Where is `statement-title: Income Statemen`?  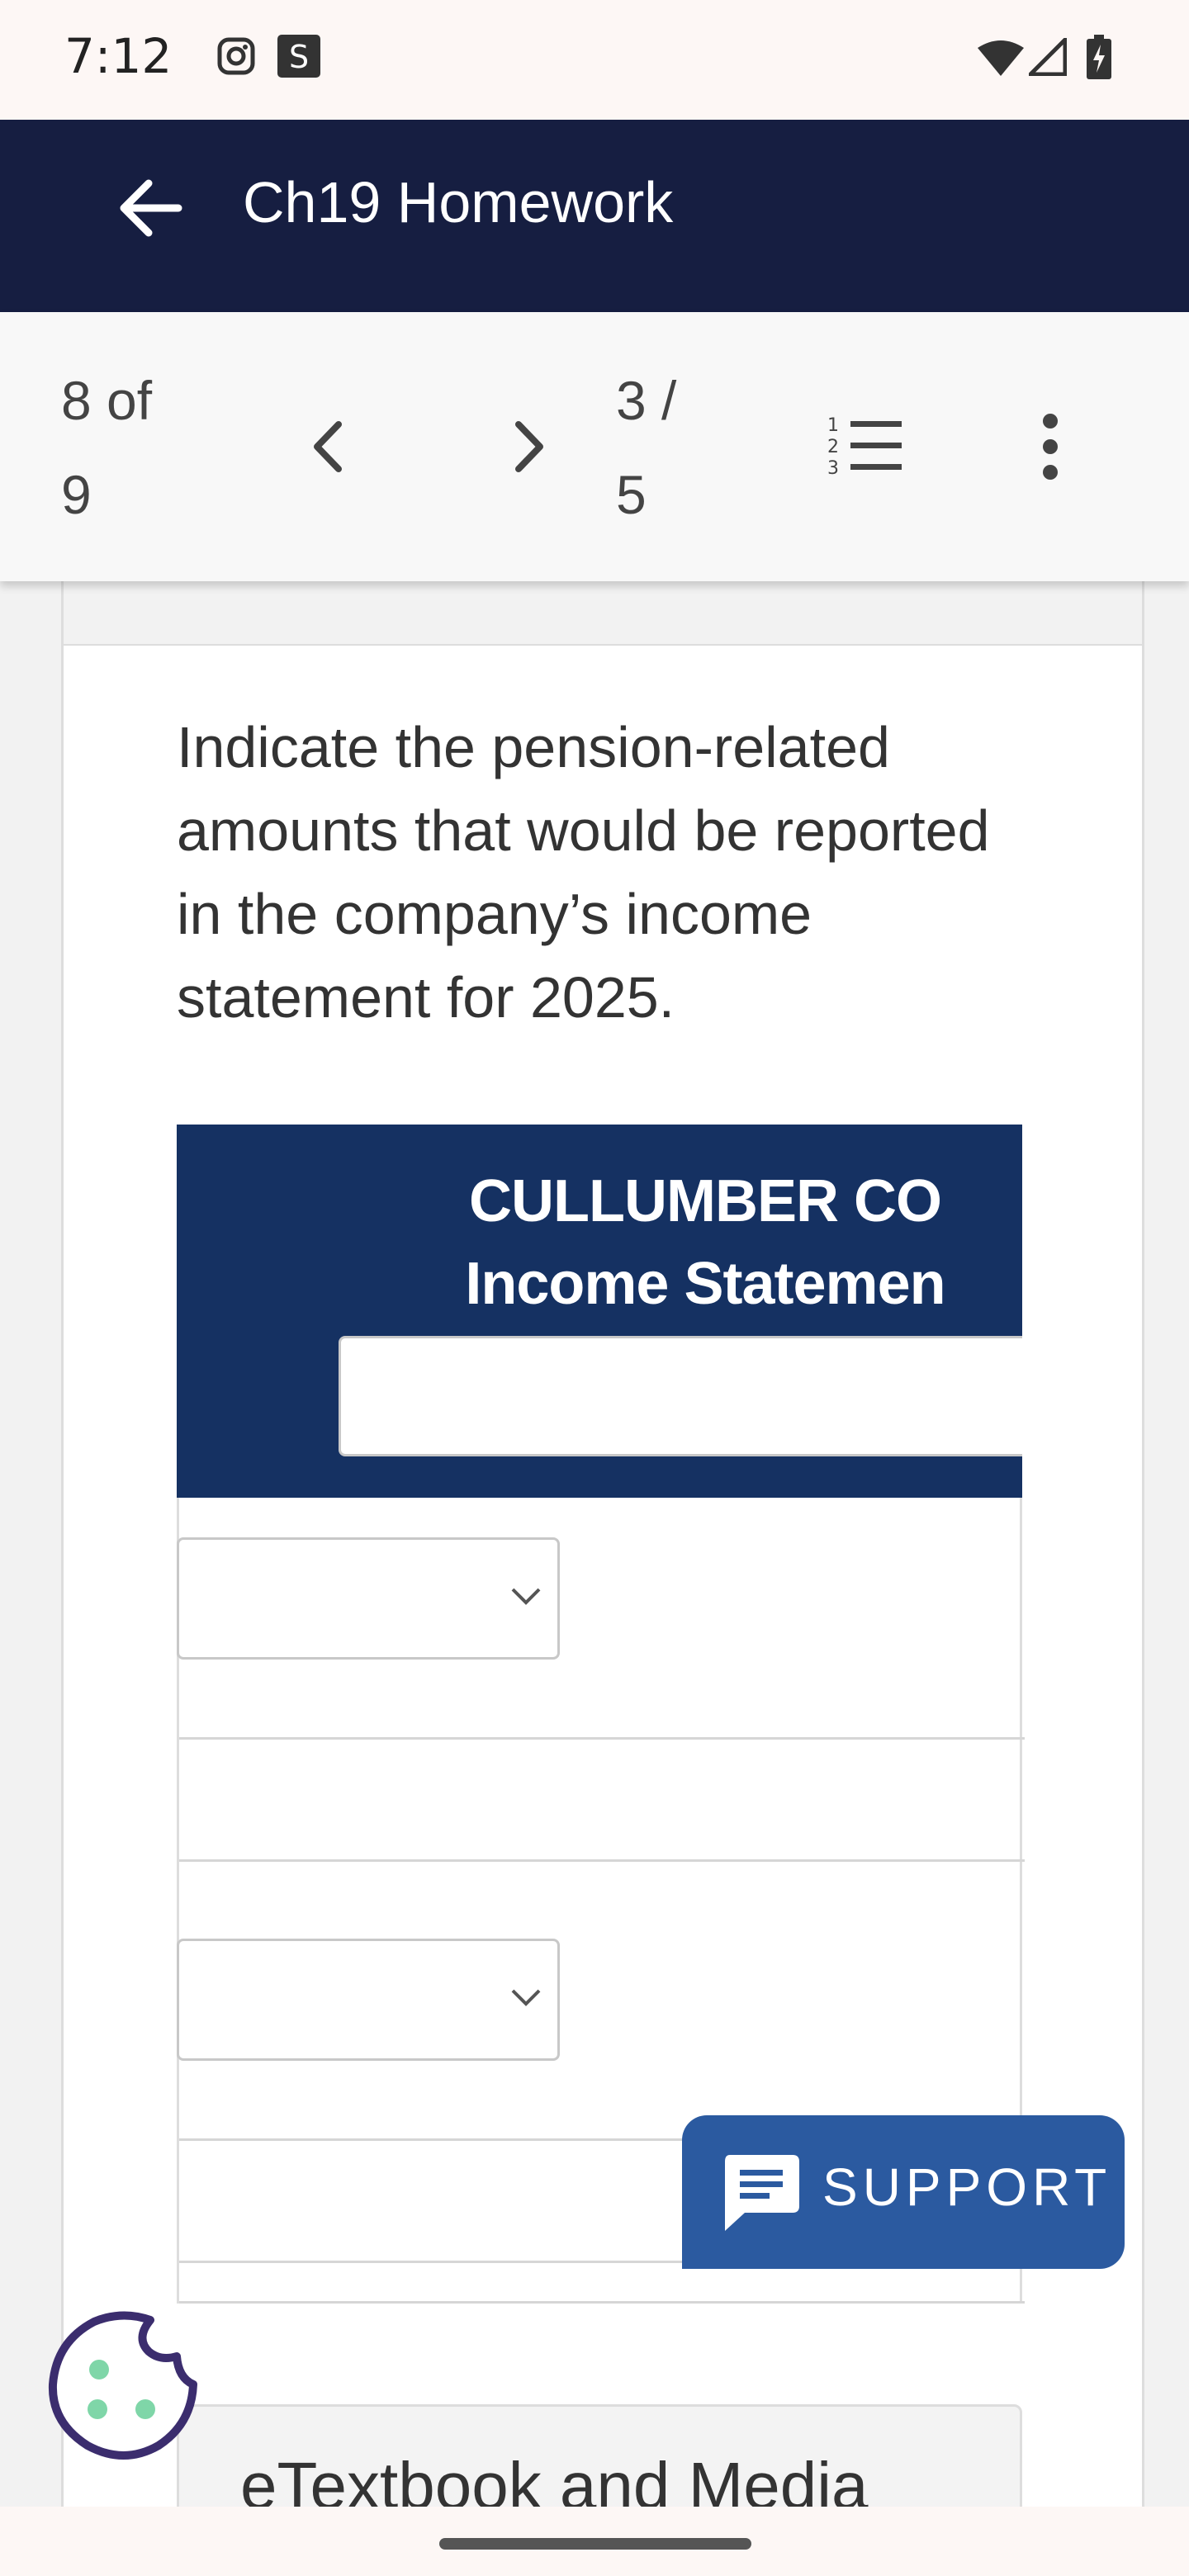 statement-title: Income Statemen is located at coordinates (705, 1284).